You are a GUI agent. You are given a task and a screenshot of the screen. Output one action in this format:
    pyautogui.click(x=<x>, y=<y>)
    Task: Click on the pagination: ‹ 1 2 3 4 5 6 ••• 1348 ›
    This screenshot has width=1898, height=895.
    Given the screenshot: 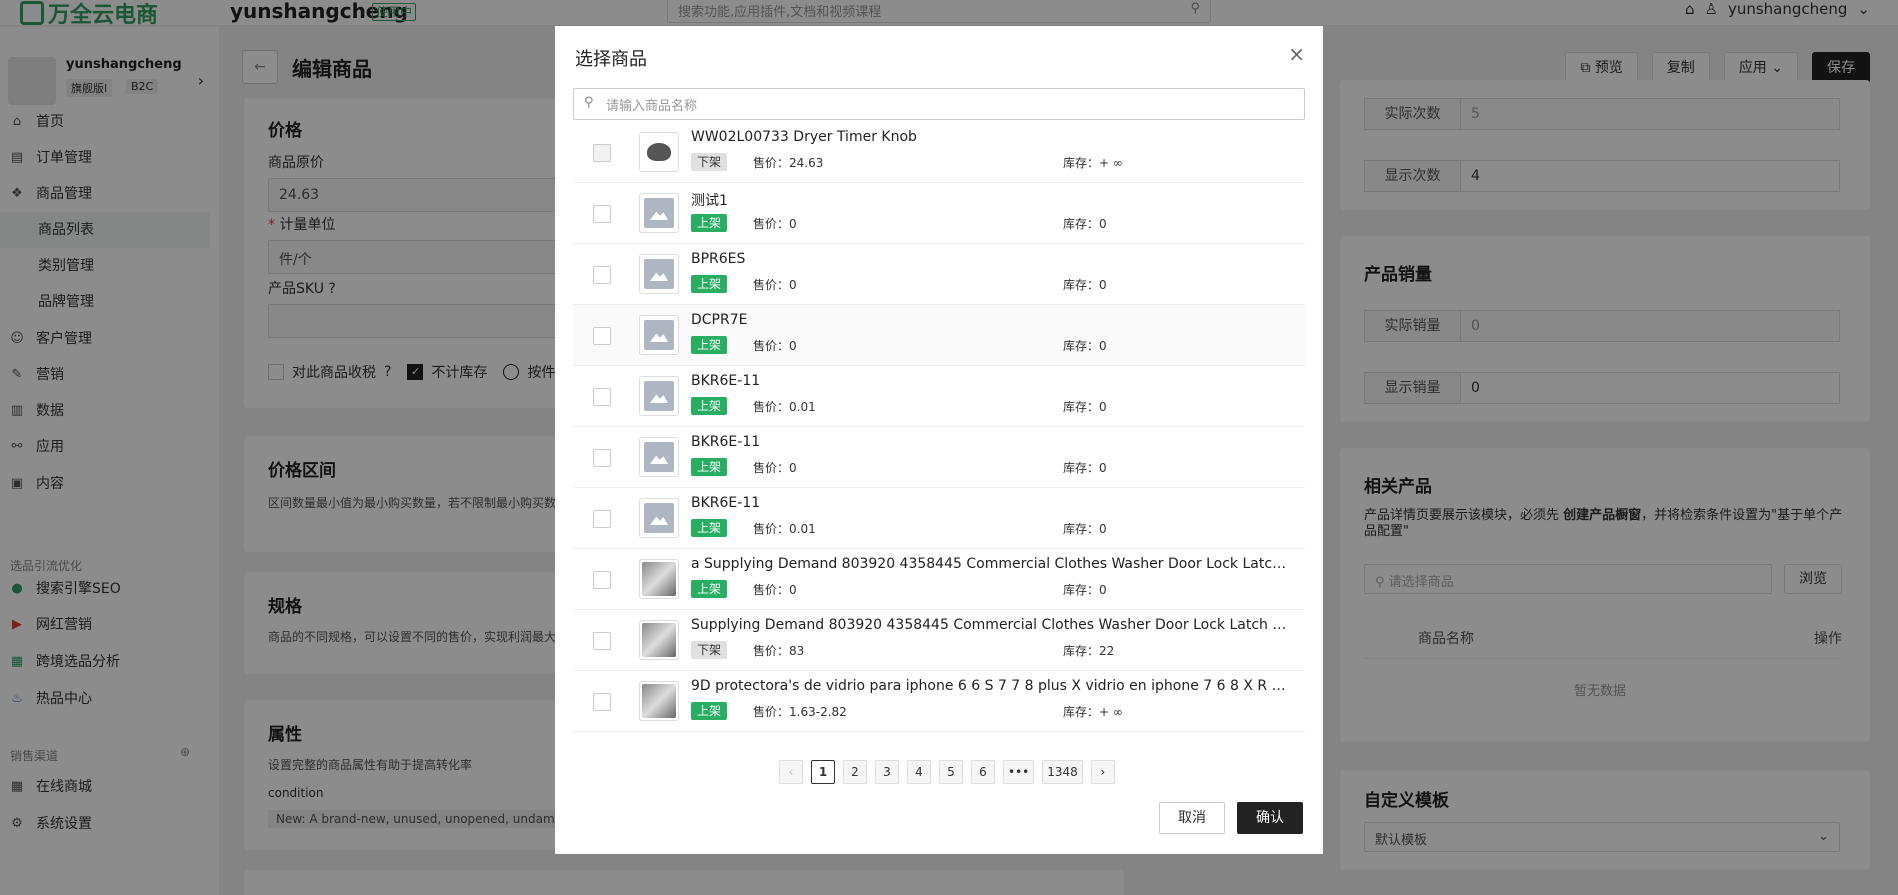 What is the action you would take?
    pyautogui.click(x=947, y=772)
    